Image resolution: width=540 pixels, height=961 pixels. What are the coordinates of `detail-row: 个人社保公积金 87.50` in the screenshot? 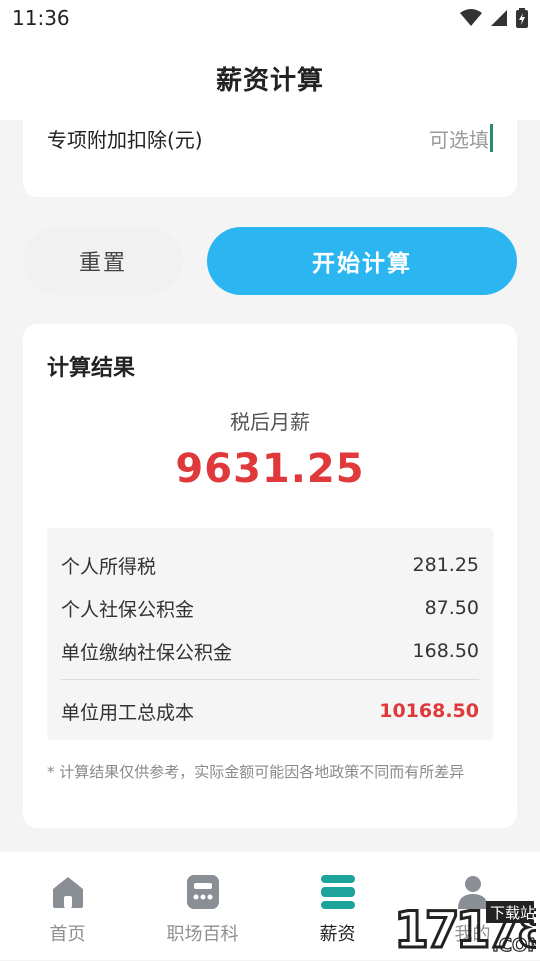 It's located at (270, 608).